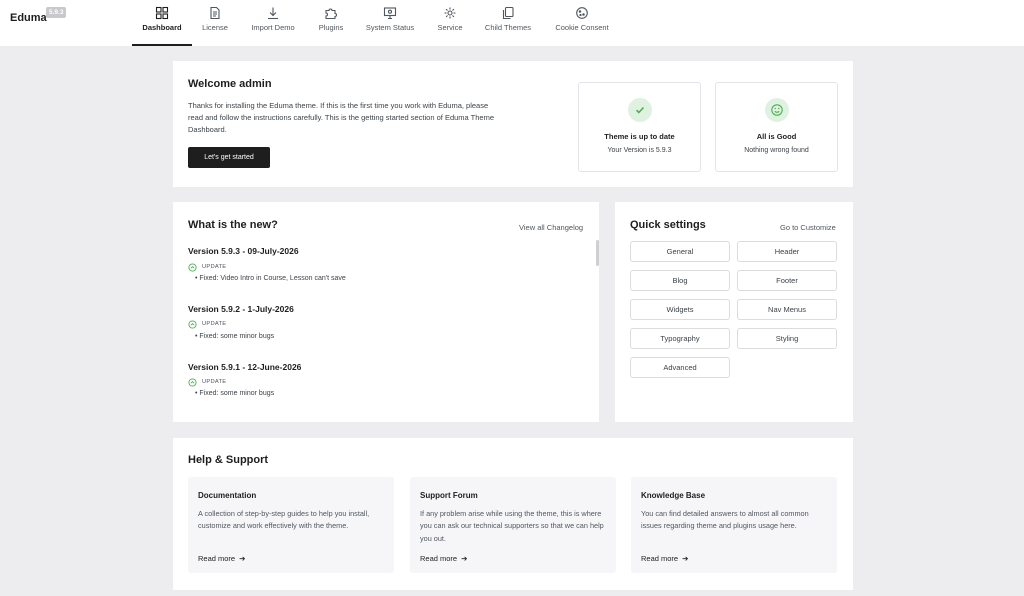  What do you see at coordinates (273, 13) in the screenshot?
I see `download-icon` at bounding box center [273, 13].